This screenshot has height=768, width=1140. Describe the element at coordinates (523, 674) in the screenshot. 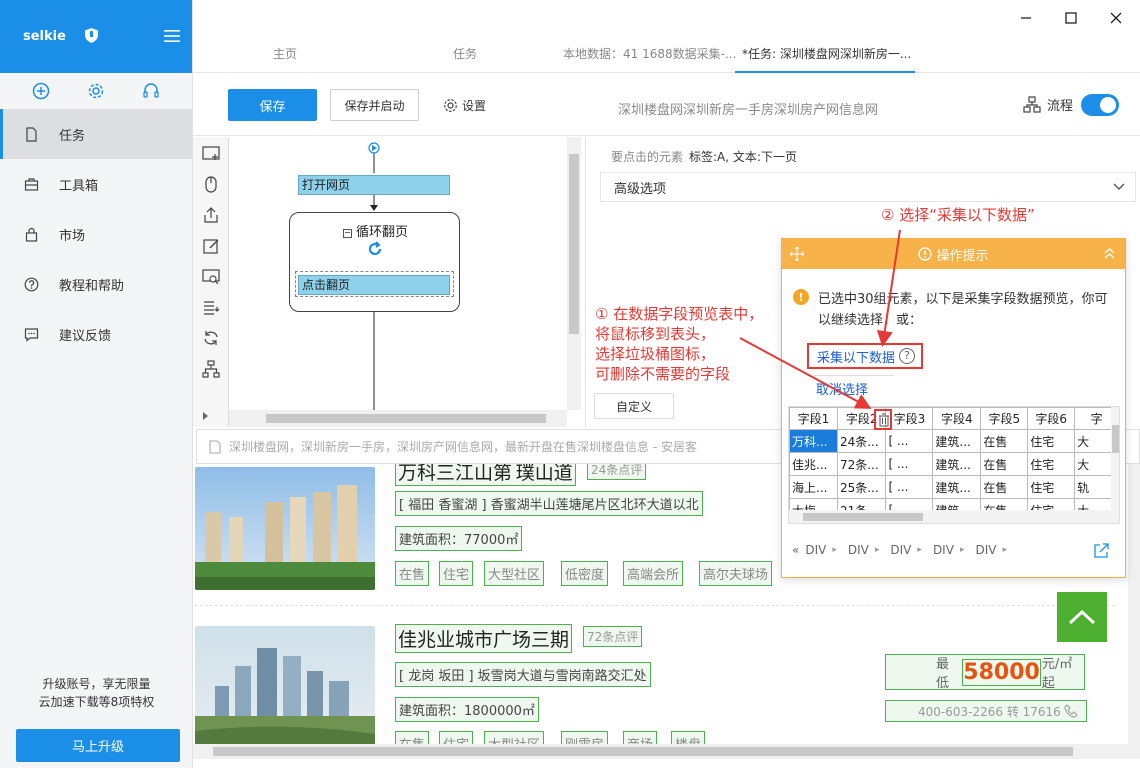

I see `listing-address: [ 龙岗 坂田 ] 坂雪岗大道与雪岗南路交汇处` at that location.